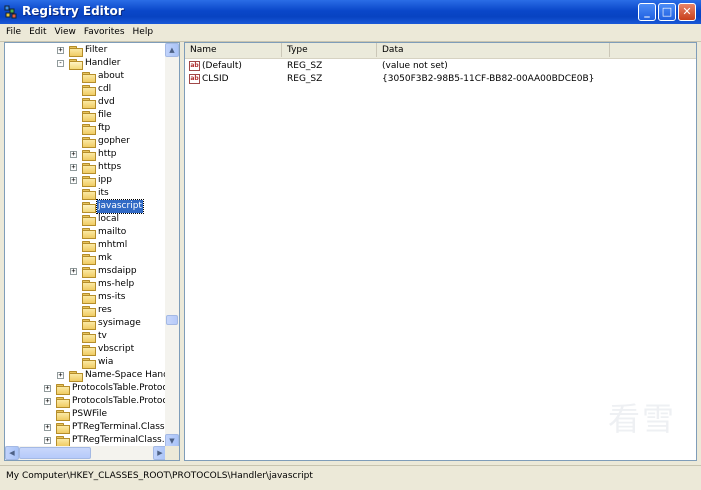  Describe the element at coordinates (86, 336) in the screenshot. I see `tree-node: tv` at that location.